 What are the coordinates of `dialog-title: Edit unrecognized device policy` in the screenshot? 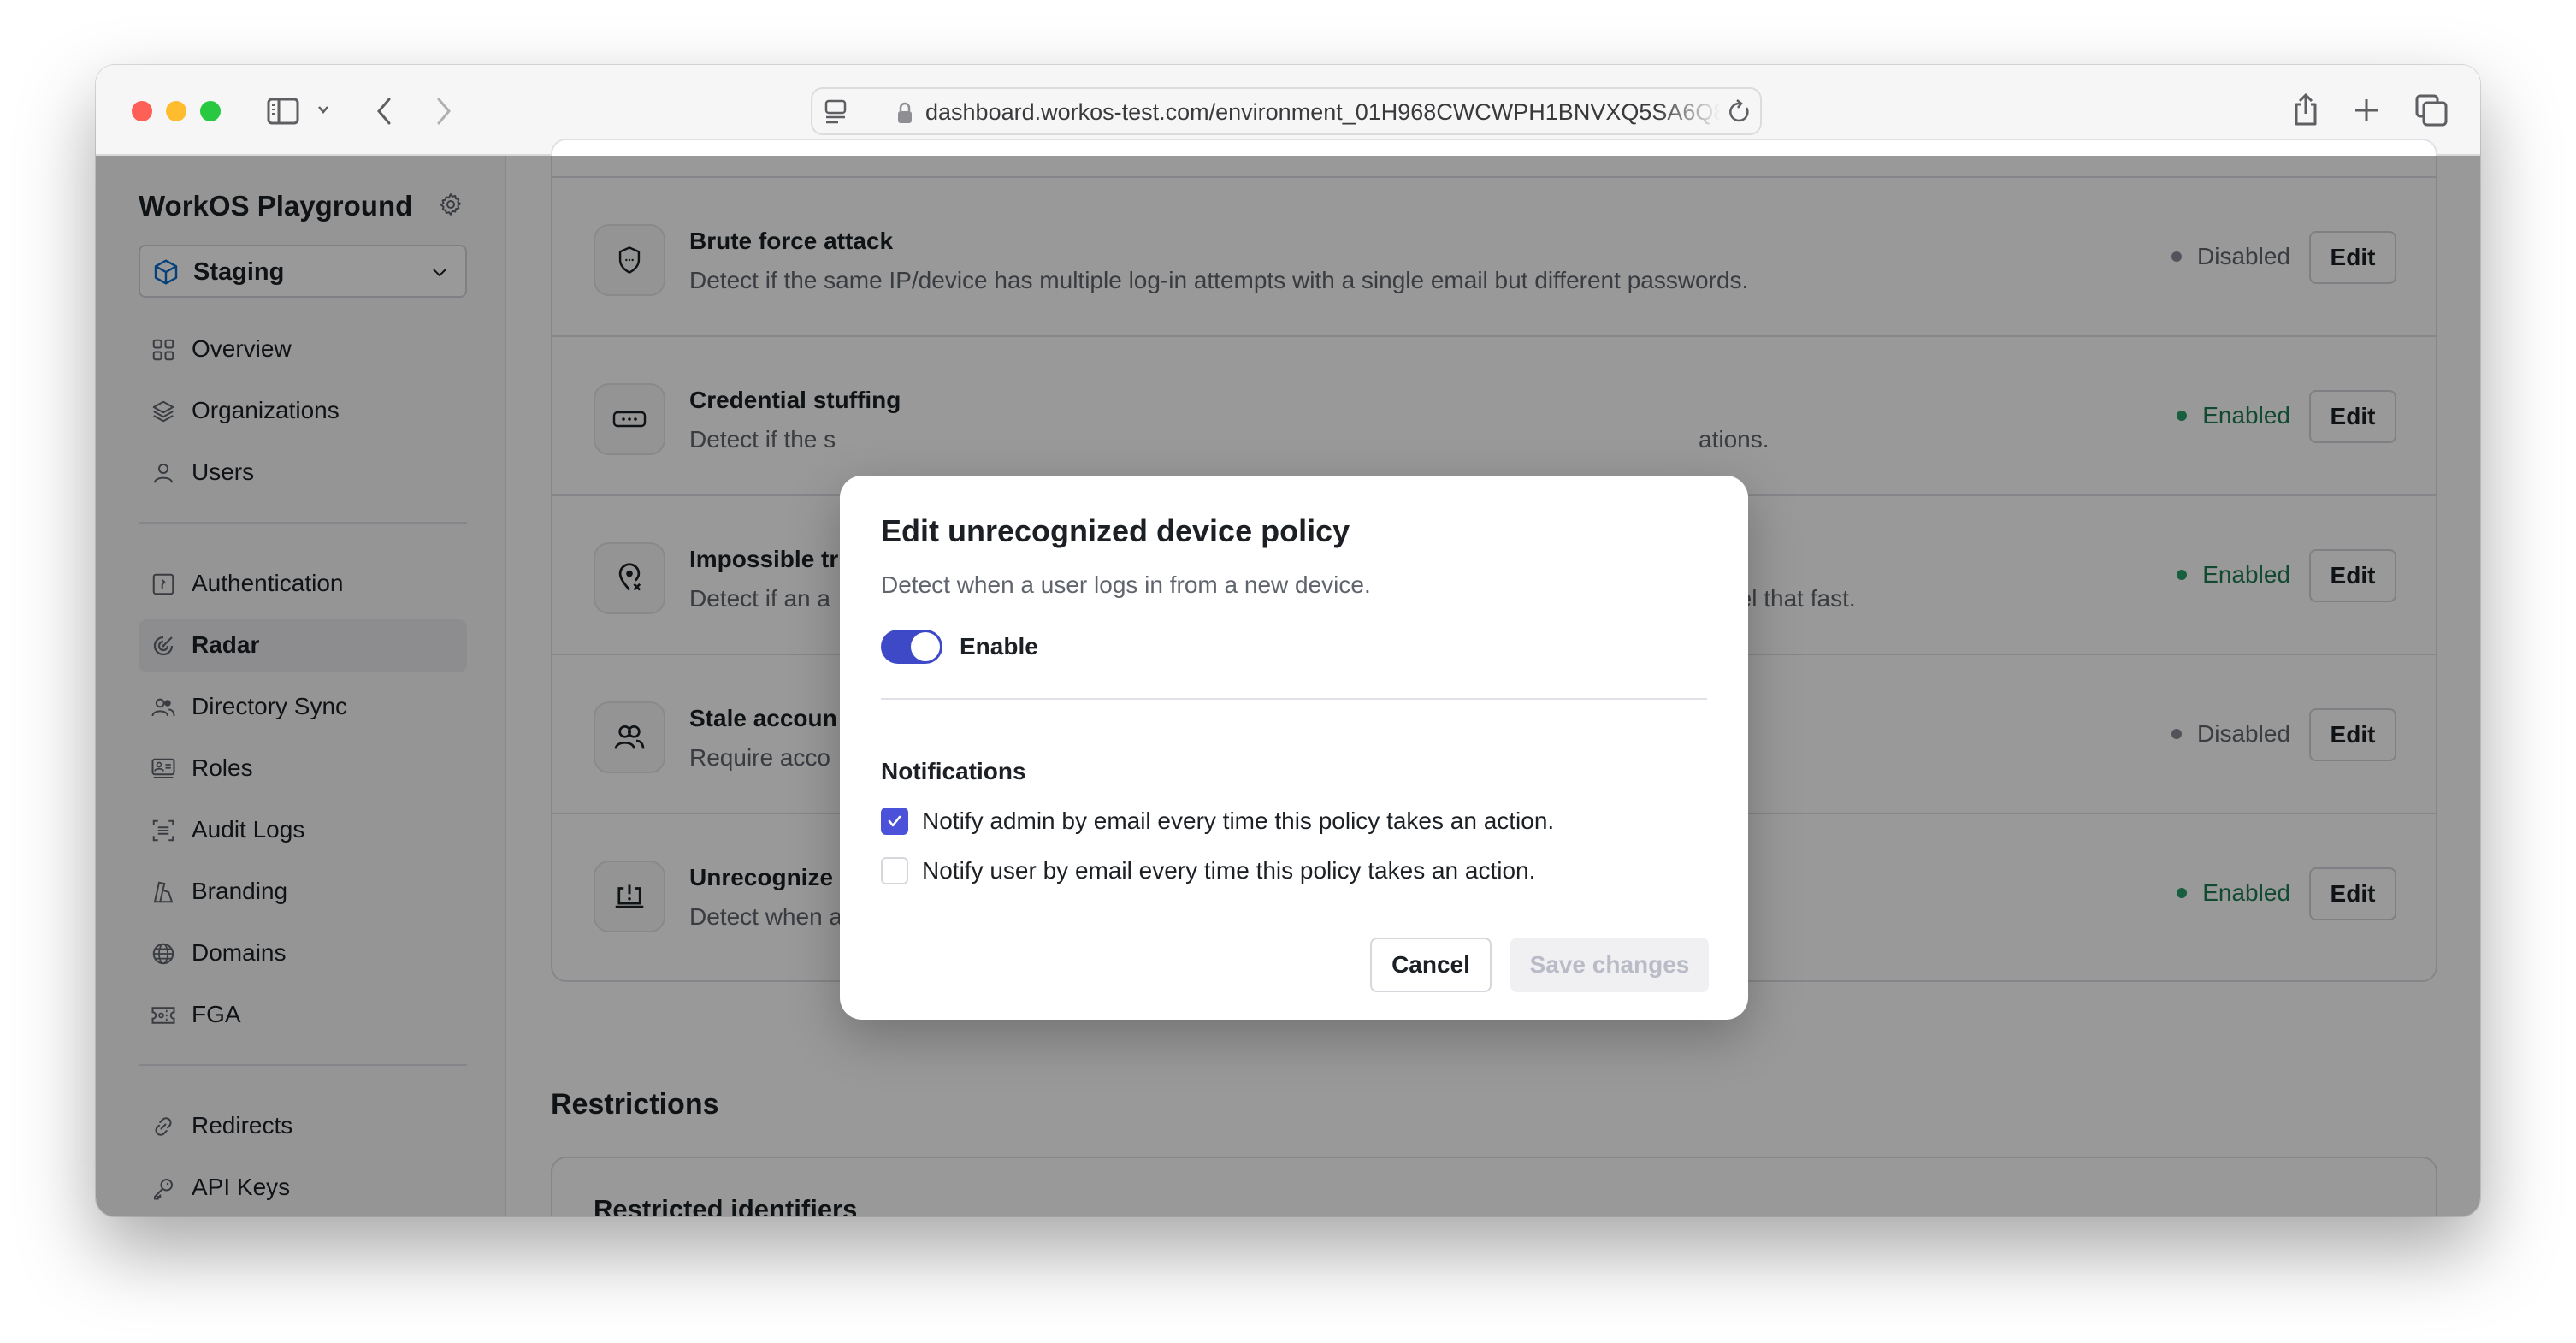 It's located at (1115, 531).